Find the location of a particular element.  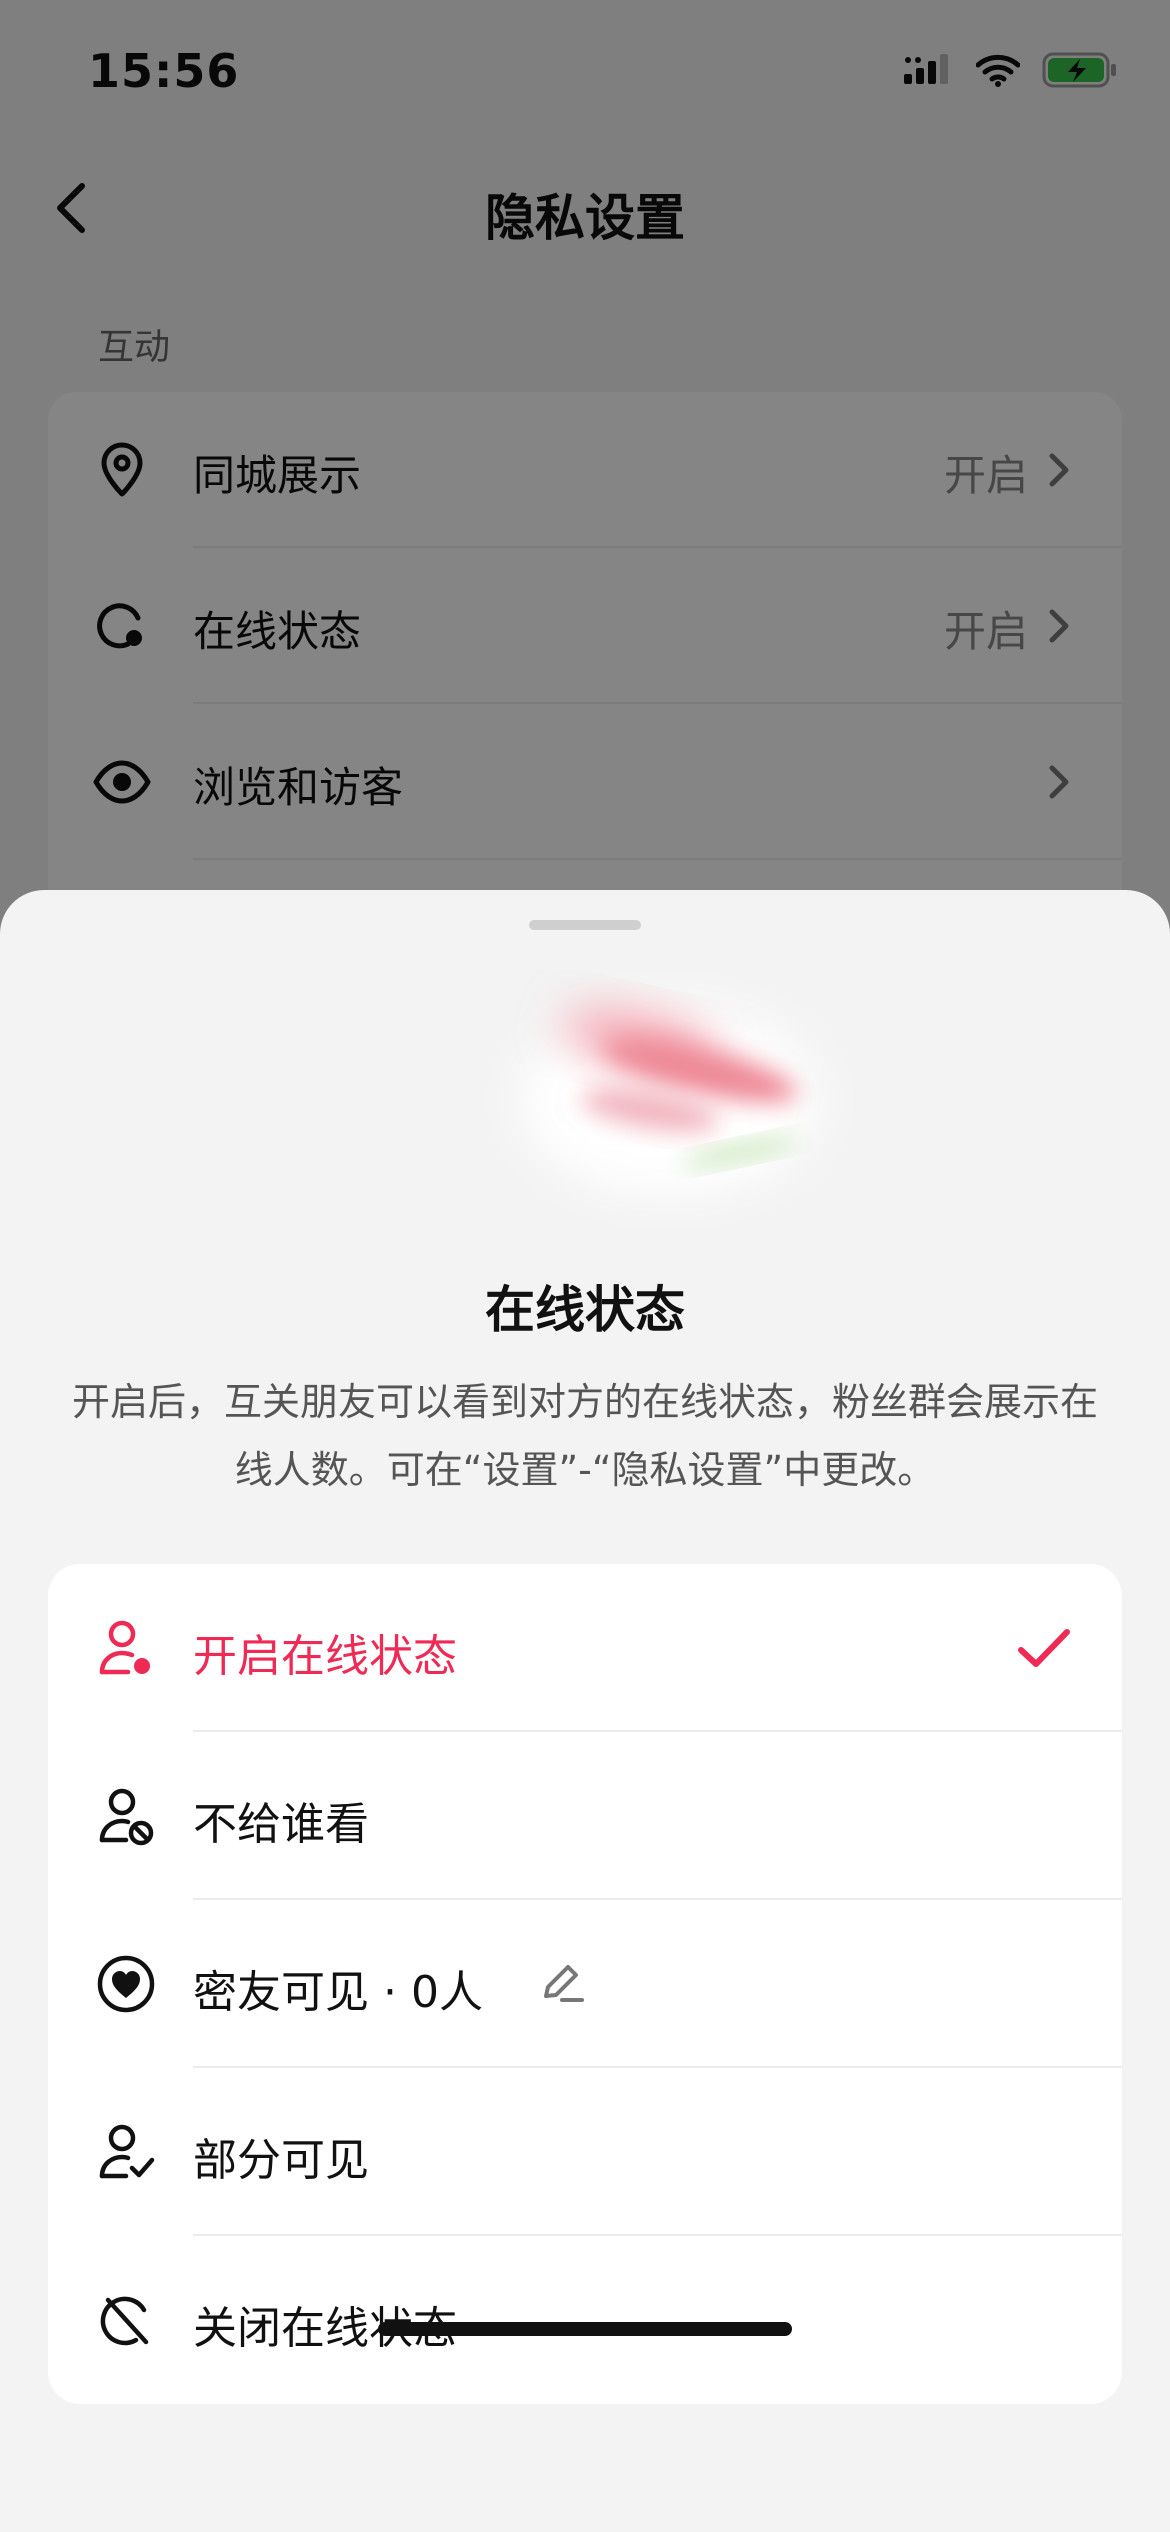

option-label: 不给谁看 is located at coordinates (281, 1824).